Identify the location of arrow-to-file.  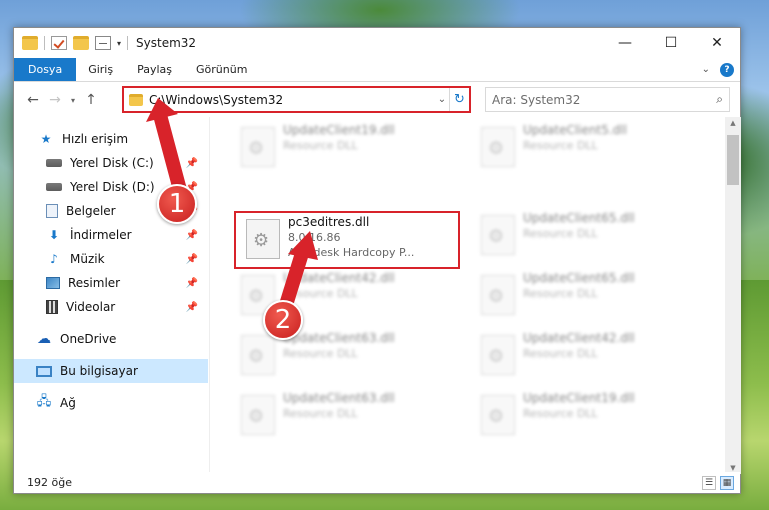
(294, 277).